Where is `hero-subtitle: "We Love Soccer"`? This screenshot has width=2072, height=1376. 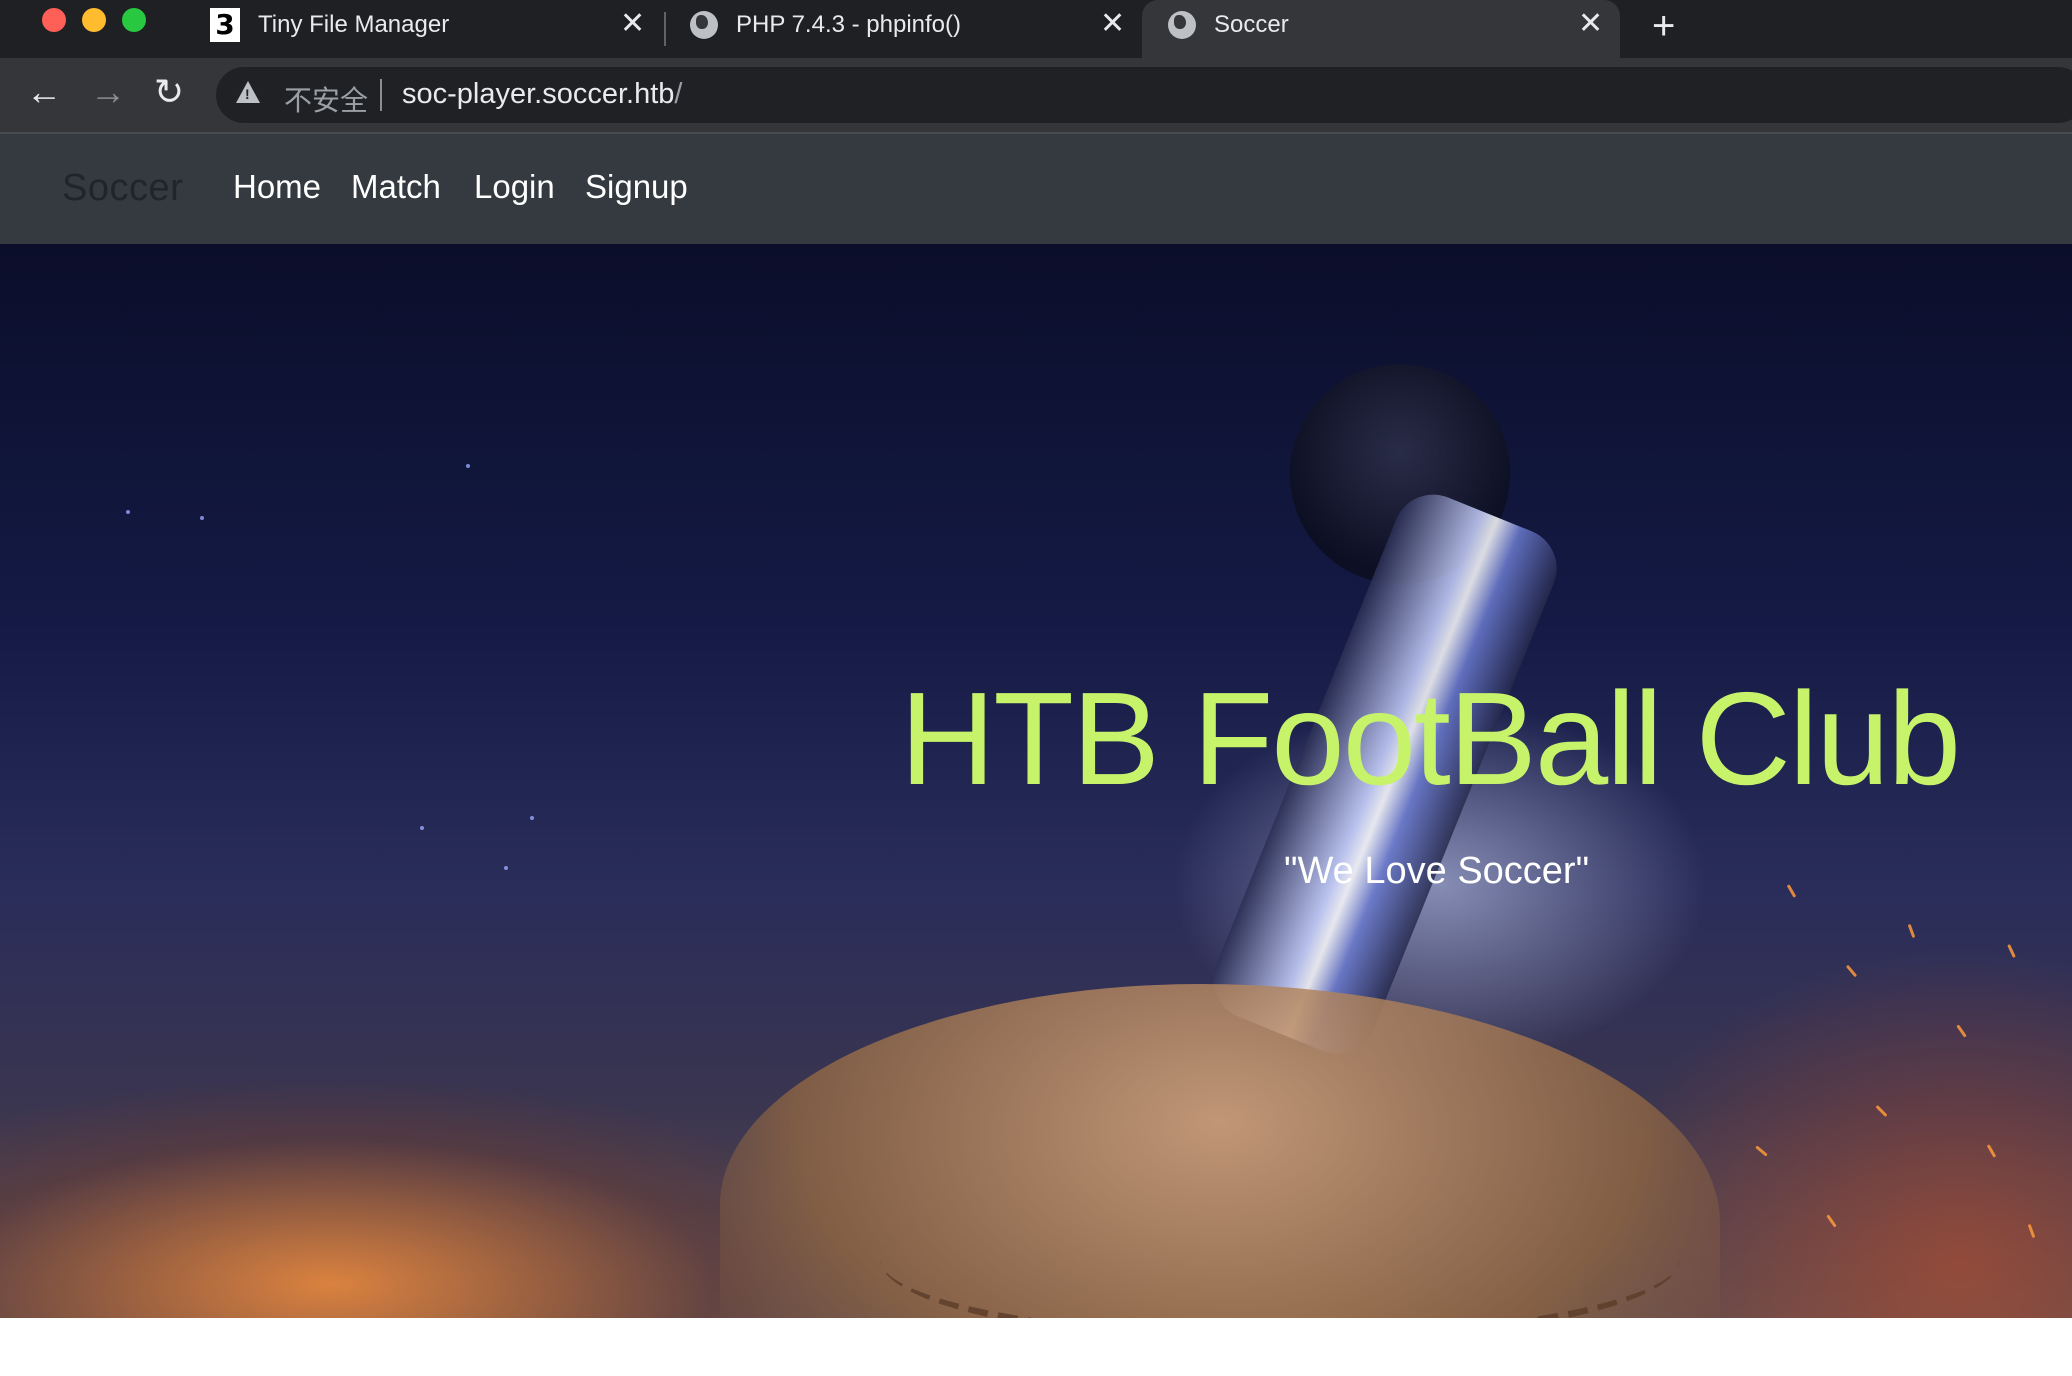
hero-subtitle: "We Love Soccer" is located at coordinates (1437, 871).